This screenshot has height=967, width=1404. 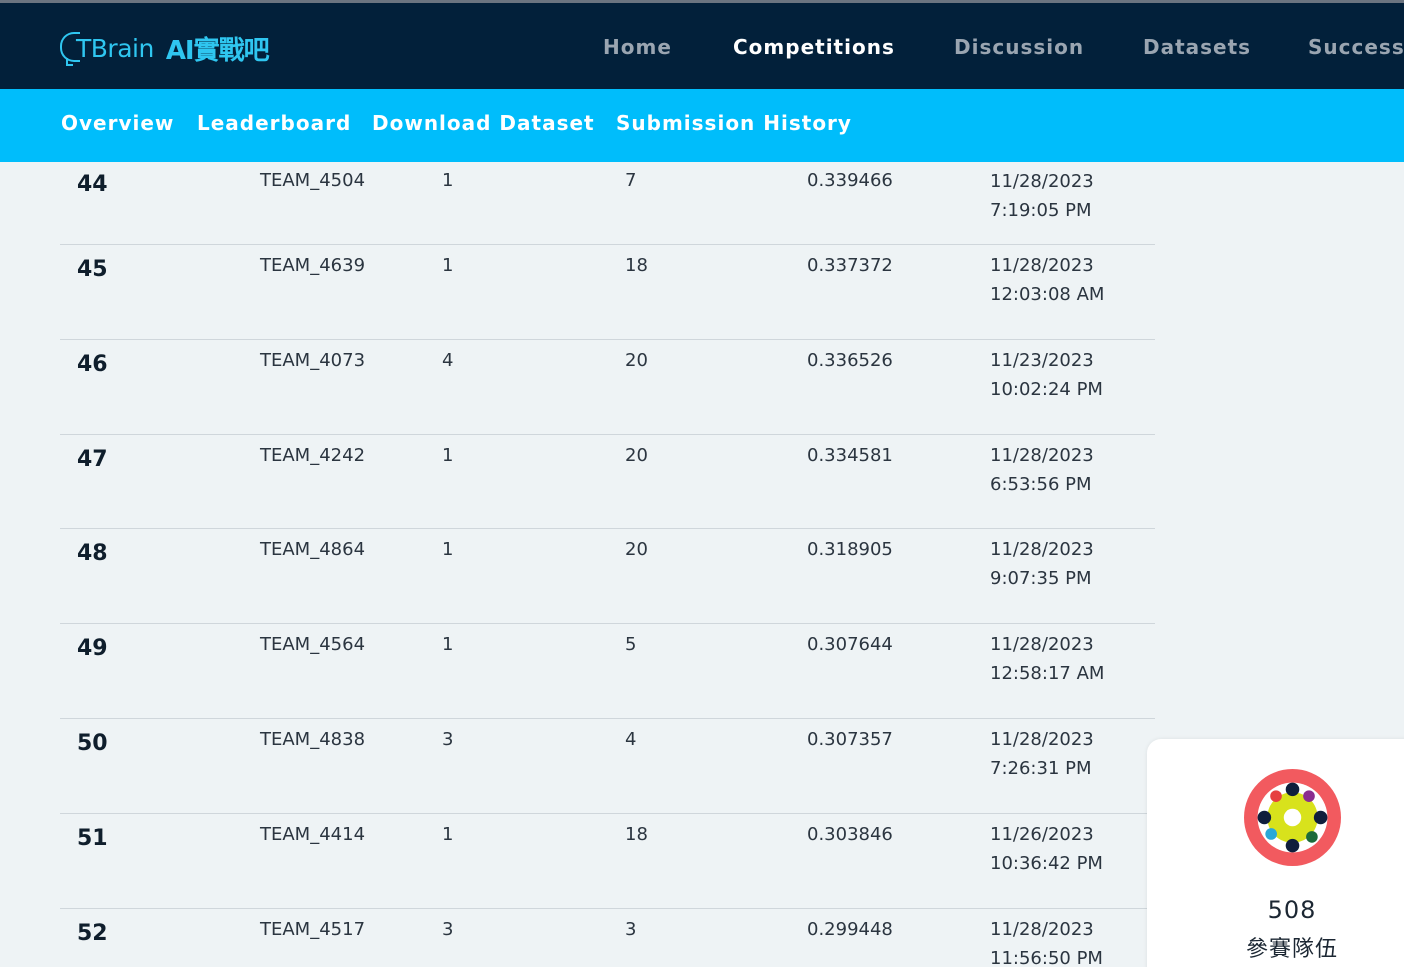 What do you see at coordinates (631, 180) in the screenshot?
I see `submission-count-cell: 7` at bounding box center [631, 180].